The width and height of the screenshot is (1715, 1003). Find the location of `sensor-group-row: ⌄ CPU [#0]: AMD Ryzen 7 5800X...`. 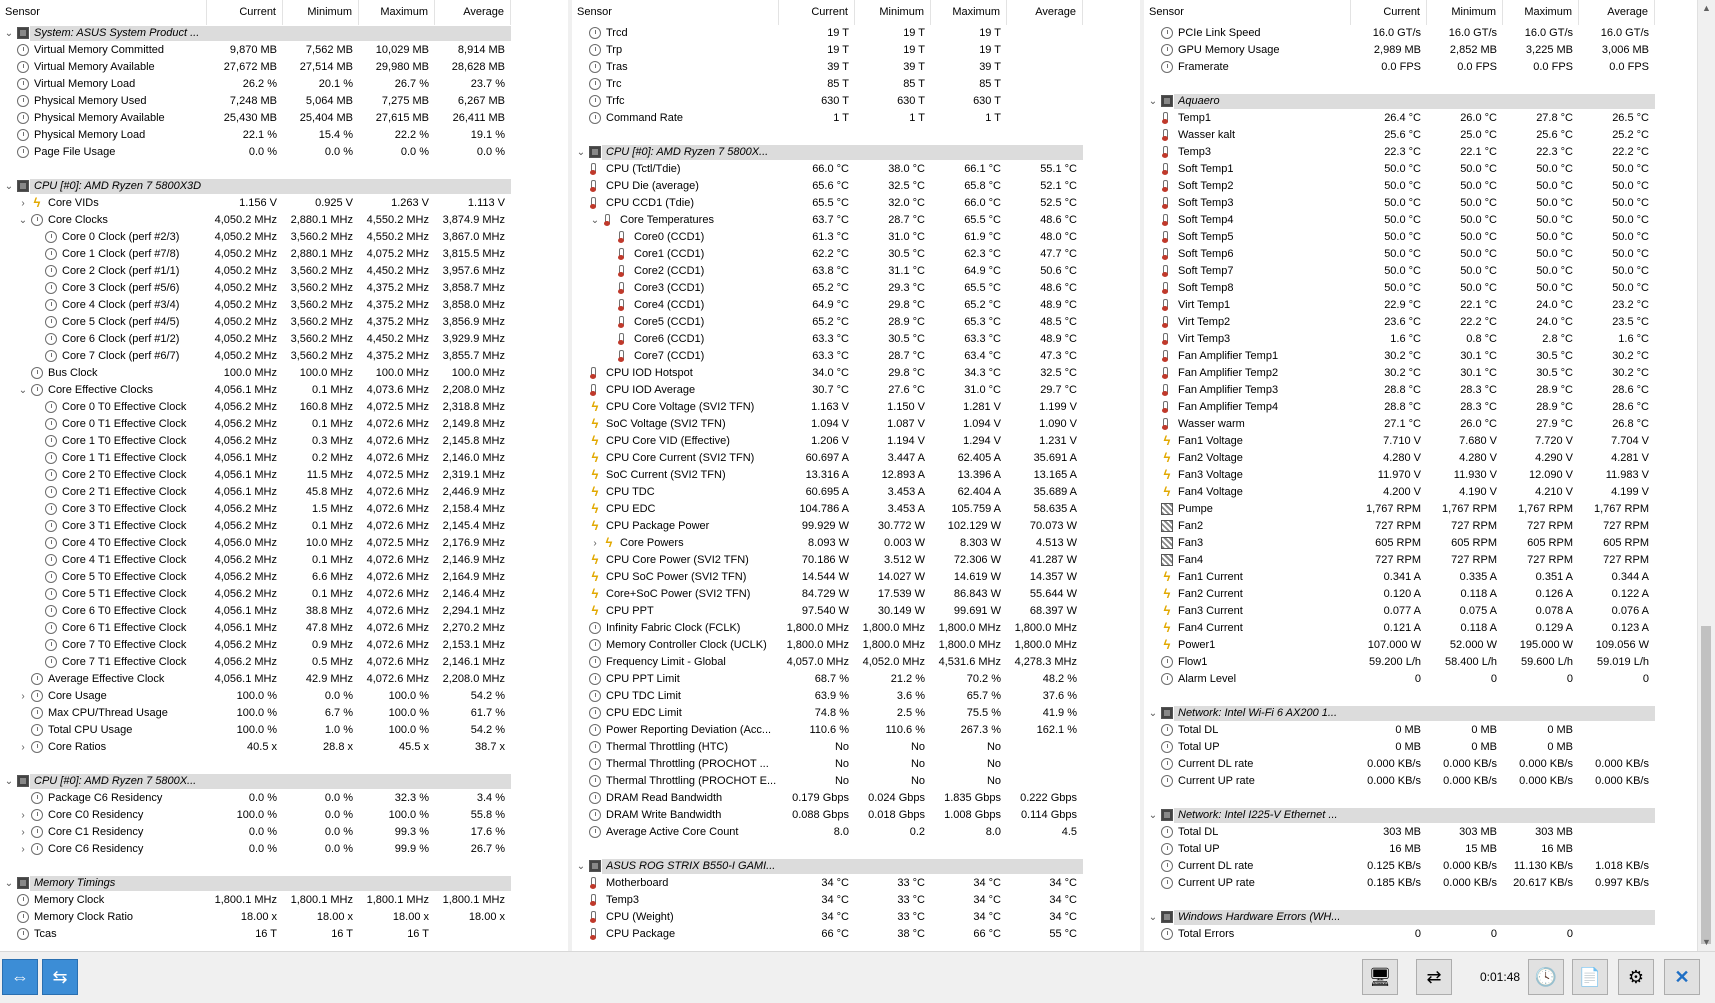

sensor-group-row: ⌄ CPU [#0]: AMD Ryzen 7 5800X... is located at coordinates (856, 152).